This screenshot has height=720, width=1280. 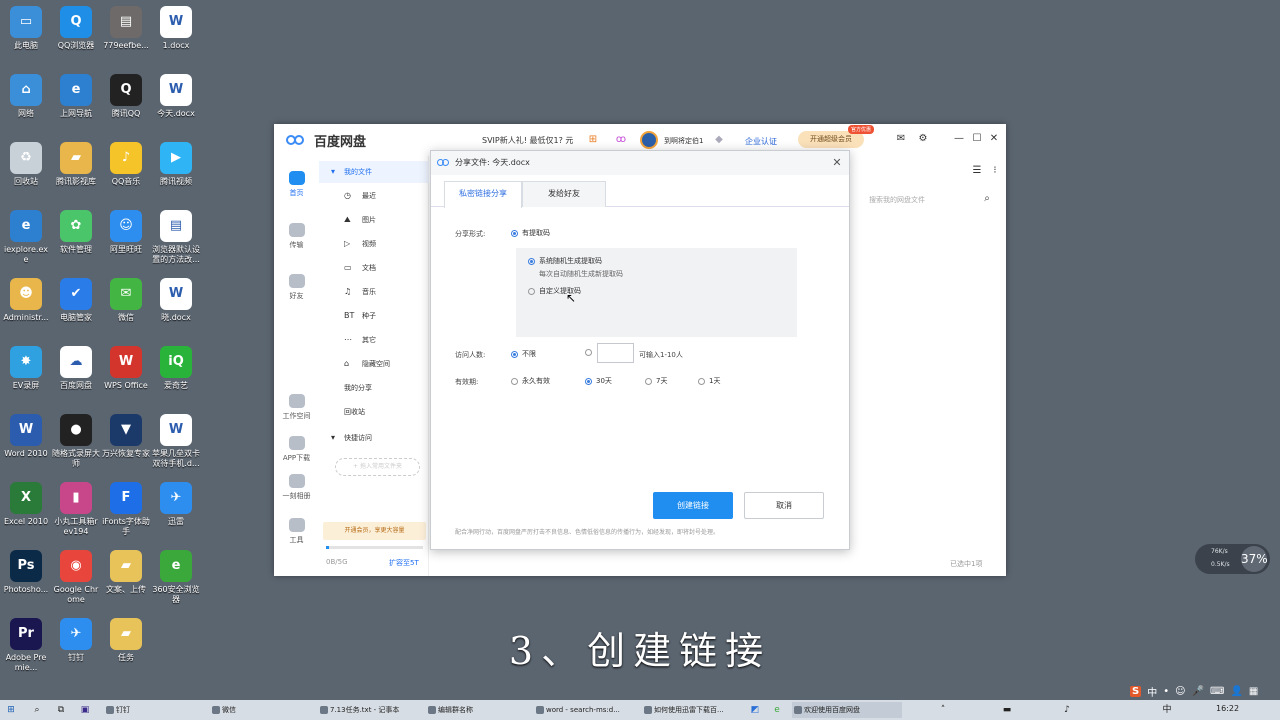 What do you see at coordinates (1007, 710) in the screenshot?
I see `tray-network-icon: ▬` at bounding box center [1007, 710].